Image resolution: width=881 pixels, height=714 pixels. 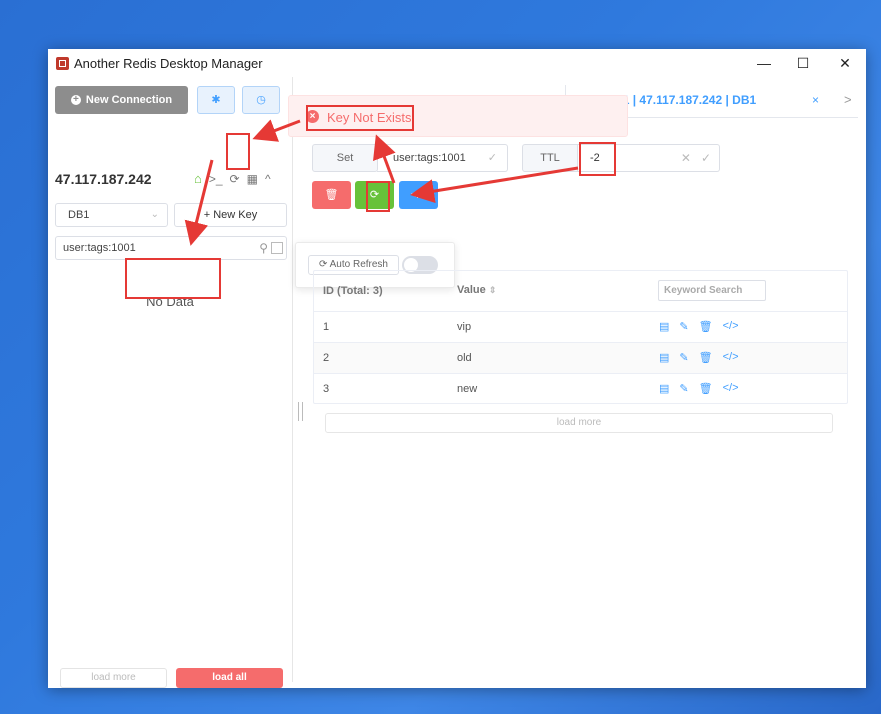 I want to click on arrow-to-no-data, so click(x=199, y=202).